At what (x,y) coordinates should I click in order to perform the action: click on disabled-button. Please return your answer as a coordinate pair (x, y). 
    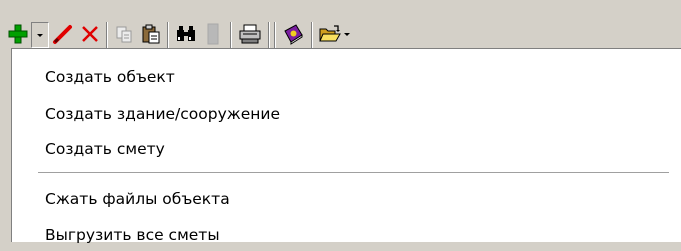
    Looking at the image, I should click on (213, 34).